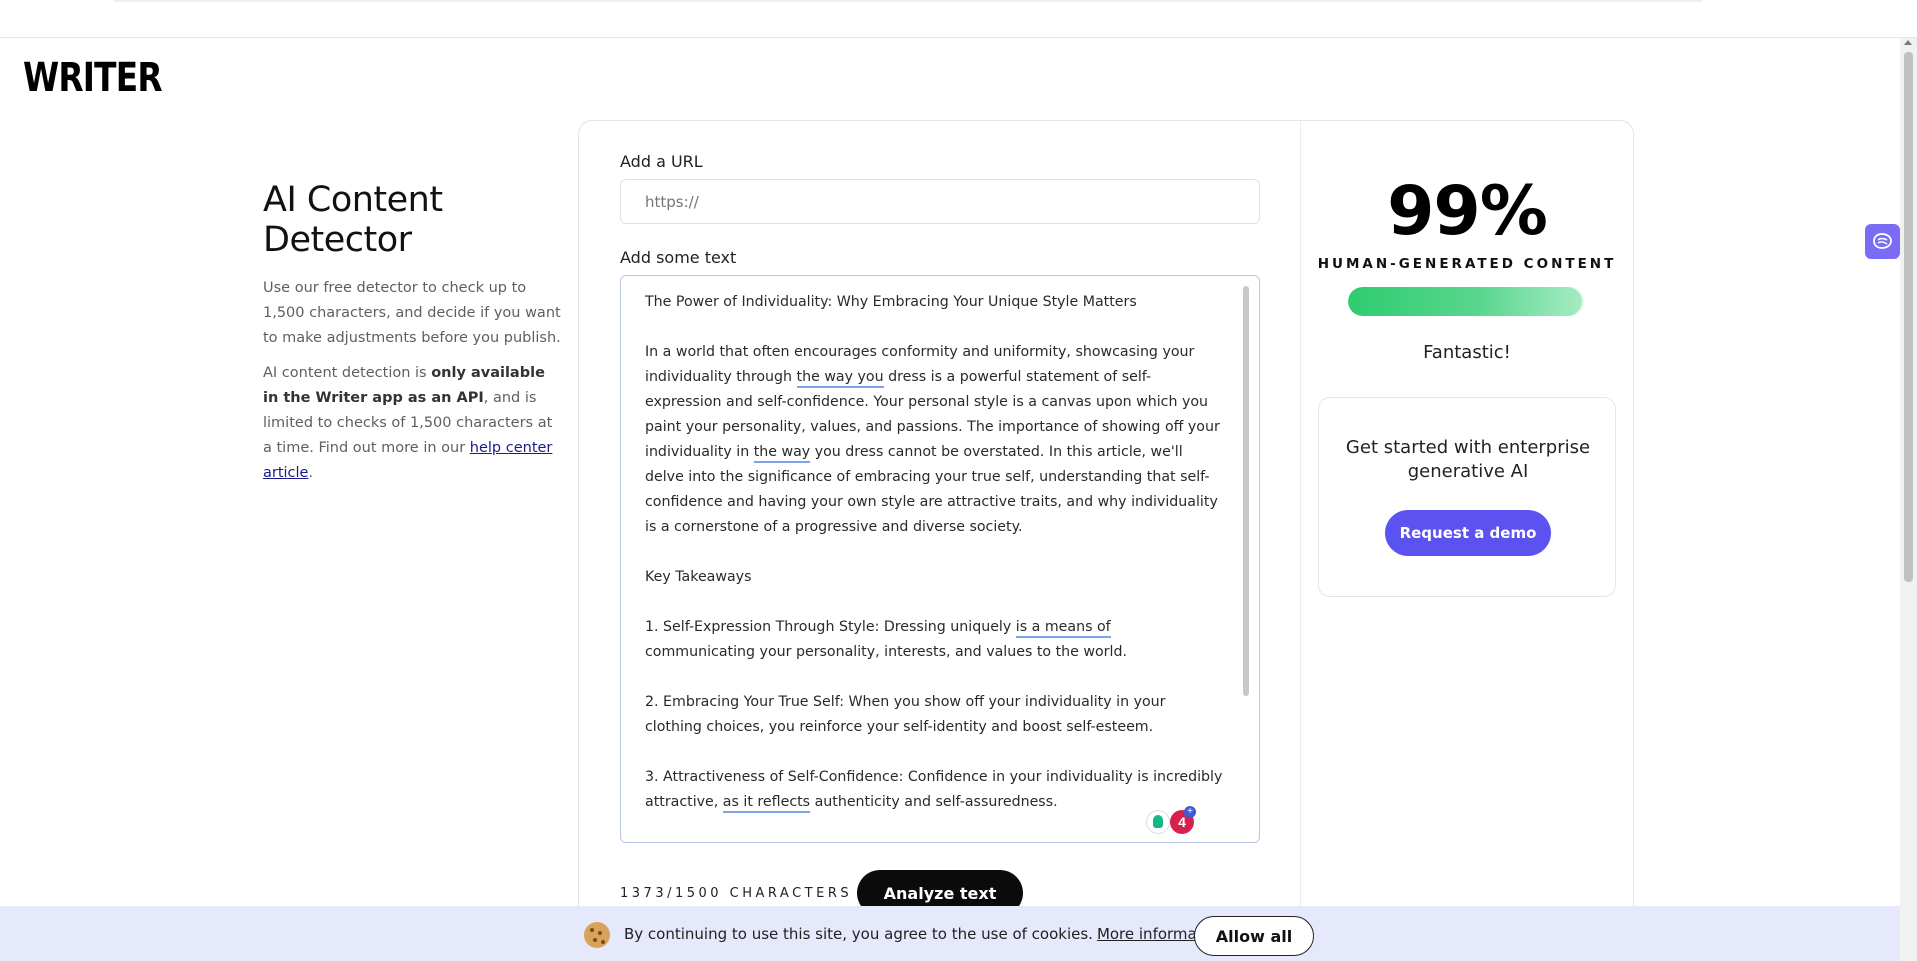 The height and width of the screenshot is (961, 1917). Describe the element at coordinates (958, 19) in the screenshot. I see `browser-top-bar` at that location.